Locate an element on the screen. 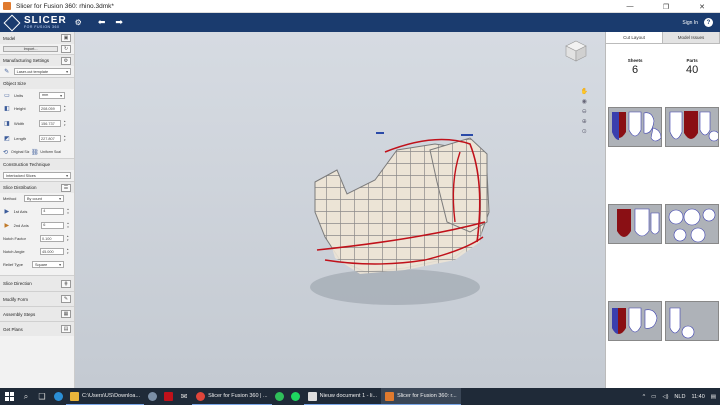 The image size is (720, 405). tab-model-issues: Model Issues is located at coordinates (691, 37).